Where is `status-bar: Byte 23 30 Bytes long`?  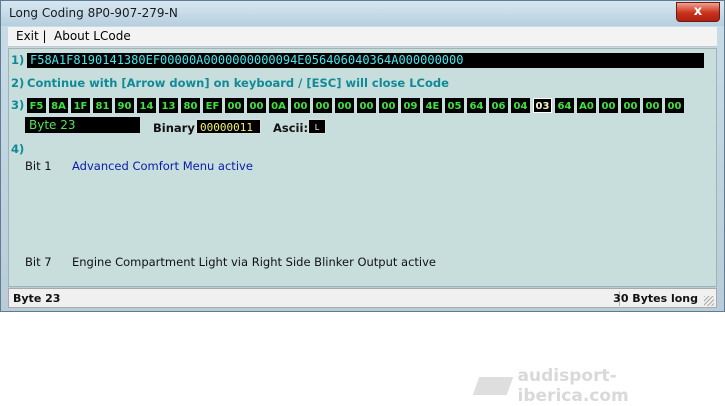 status-bar: Byte 23 30 Bytes long is located at coordinates (362, 298).